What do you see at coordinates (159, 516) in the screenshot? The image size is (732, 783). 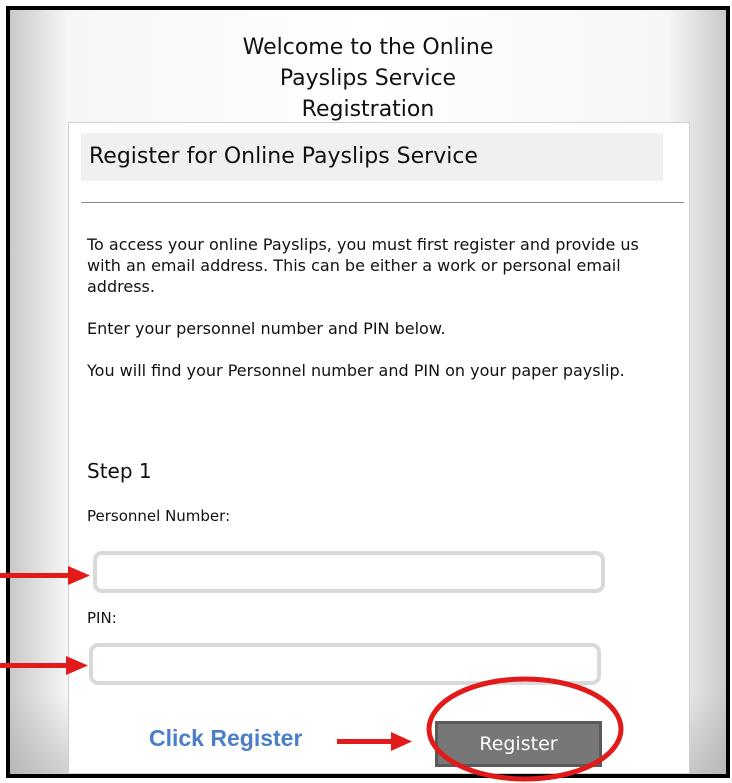 I see `personnel-number-label: Personnel Number:` at bounding box center [159, 516].